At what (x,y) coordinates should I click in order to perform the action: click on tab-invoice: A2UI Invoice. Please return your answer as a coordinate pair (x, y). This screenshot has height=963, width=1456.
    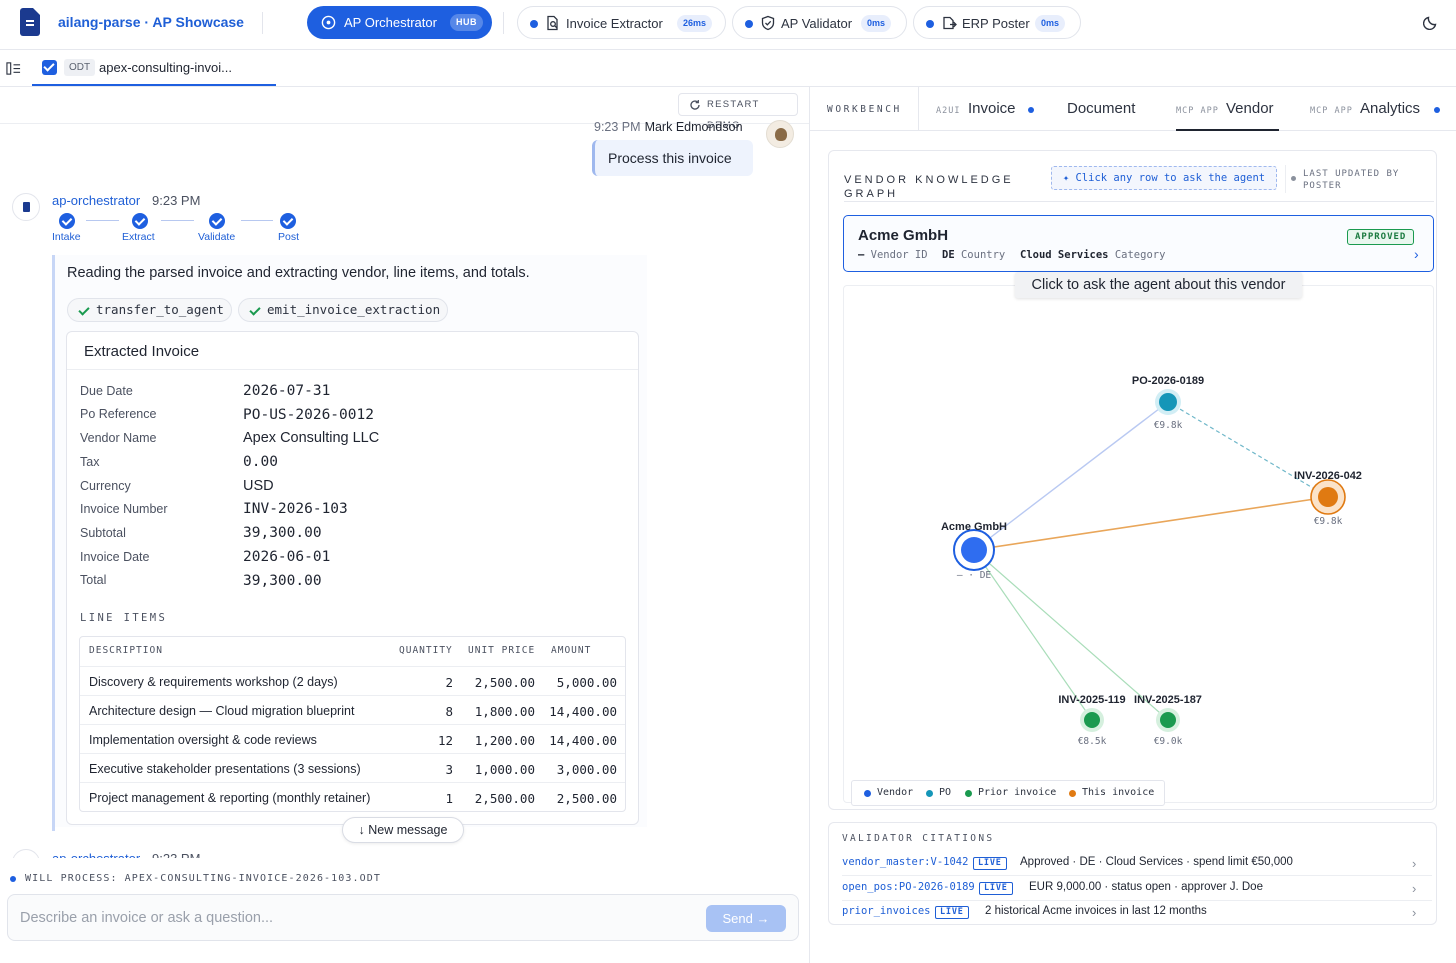
    Looking at the image, I should click on (991, 109).